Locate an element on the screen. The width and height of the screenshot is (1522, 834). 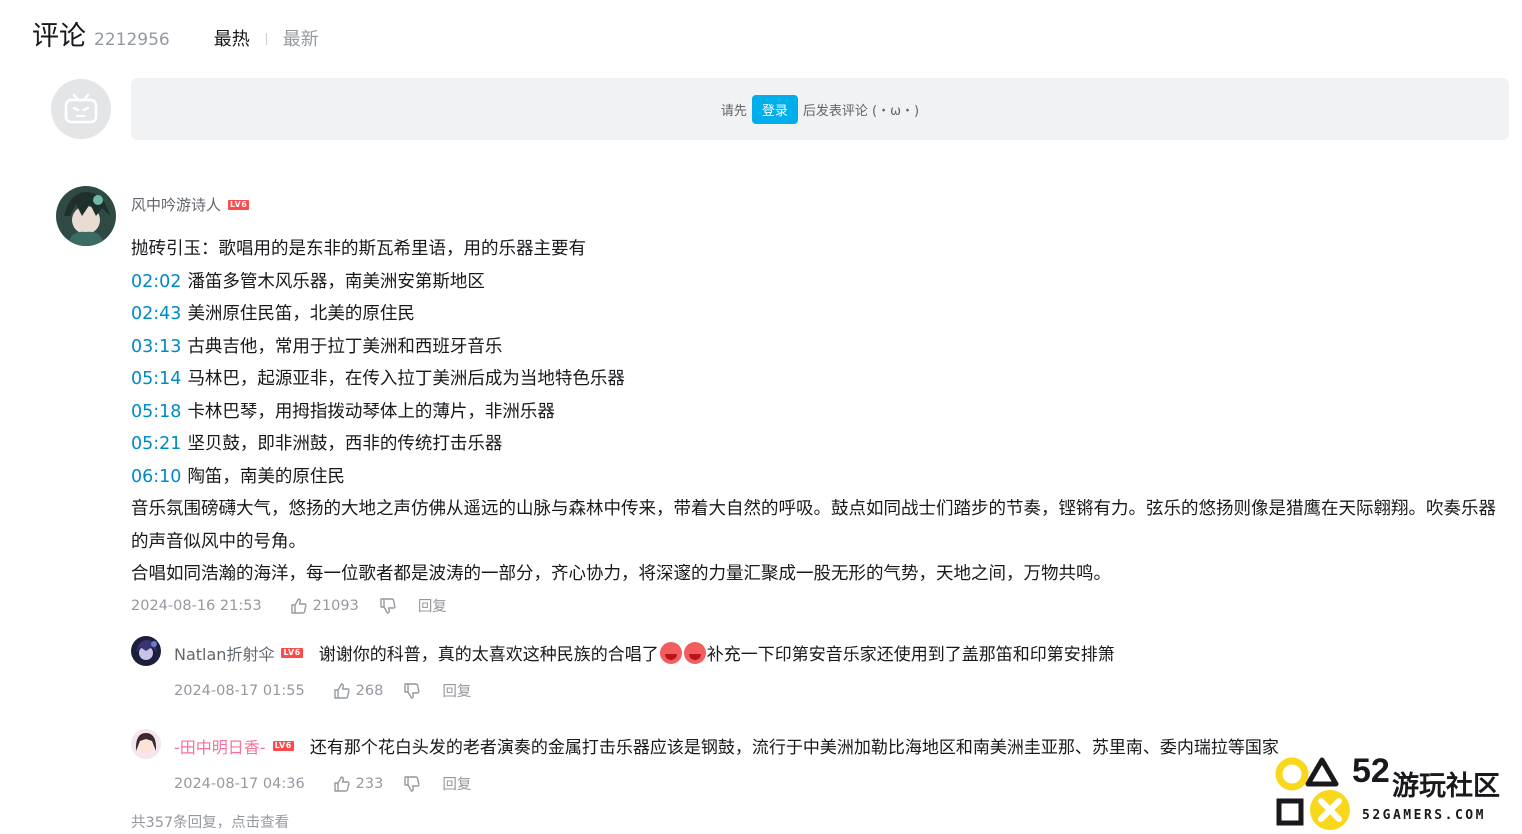
timestamp-link: 02:02 is located at coordinates (156, 282).